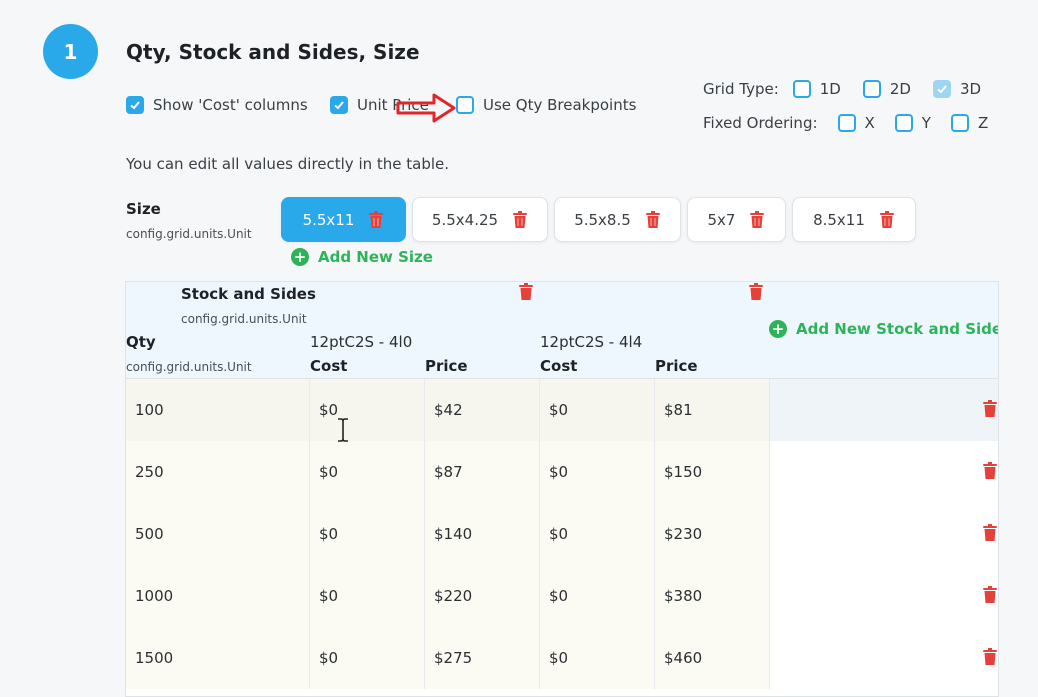 Image resolution: width=1038 pixels, height=697 pixels. I want to click on grid-type-group: Grid Type: 1D 2D 3D, so click(842, 89).